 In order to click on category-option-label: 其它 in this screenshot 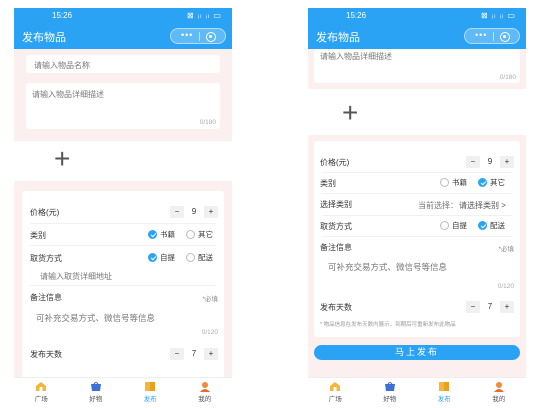, I will do `click(497, 182)`.